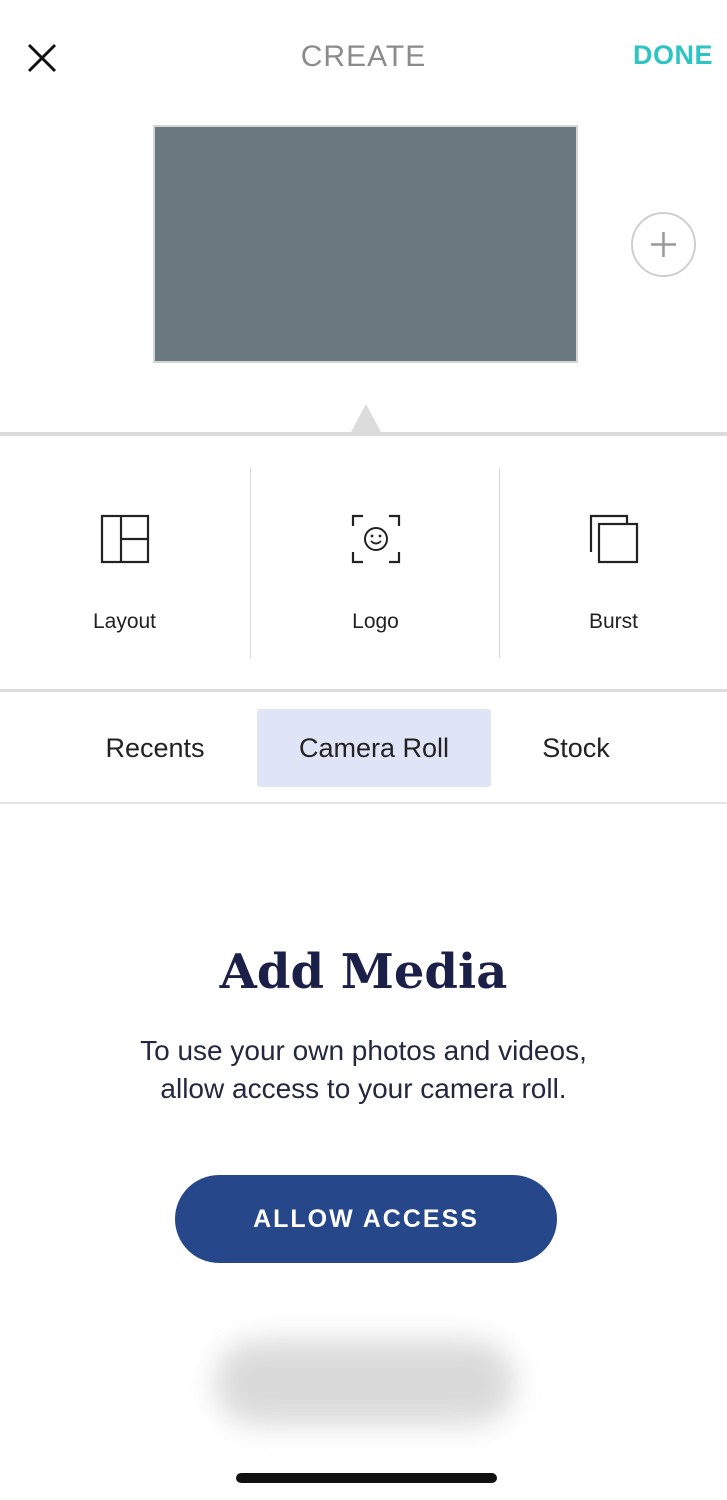 This screenshot has height=1500, width=727. What do you see at coordinates (363, 972) in the screenshot?
I see `add-media-heading: Add Media` at bounding box center [363, 972].